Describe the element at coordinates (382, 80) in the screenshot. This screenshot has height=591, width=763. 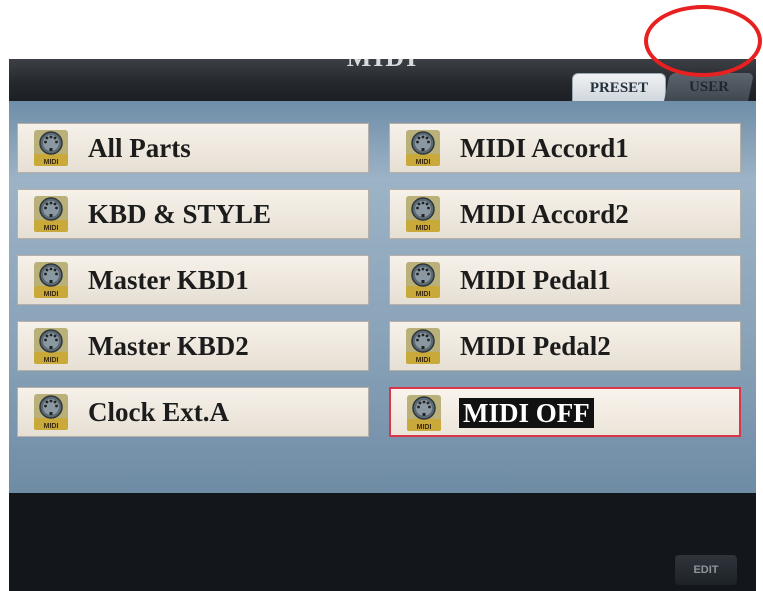
I see `title-bar: MIDI PRESET USER` at that location.